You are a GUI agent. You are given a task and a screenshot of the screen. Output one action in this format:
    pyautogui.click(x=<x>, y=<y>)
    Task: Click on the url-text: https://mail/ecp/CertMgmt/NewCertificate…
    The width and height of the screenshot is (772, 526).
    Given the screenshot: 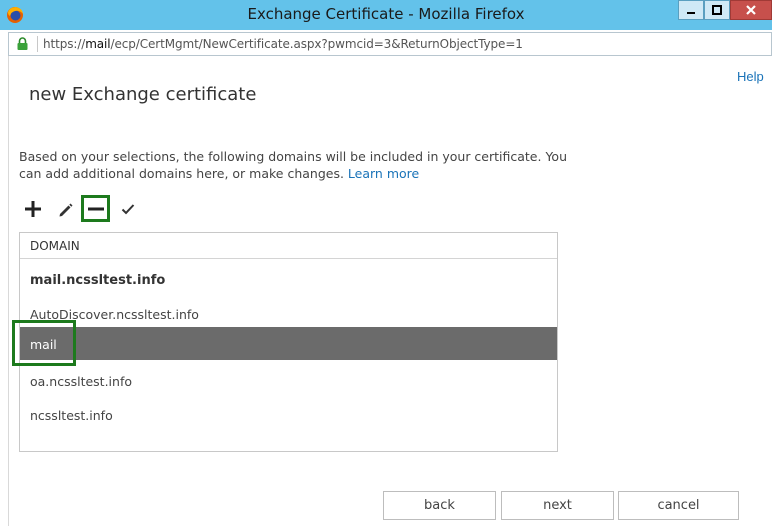 What is the action you would take?
    pyautogui.click(x=283, y=44)
    